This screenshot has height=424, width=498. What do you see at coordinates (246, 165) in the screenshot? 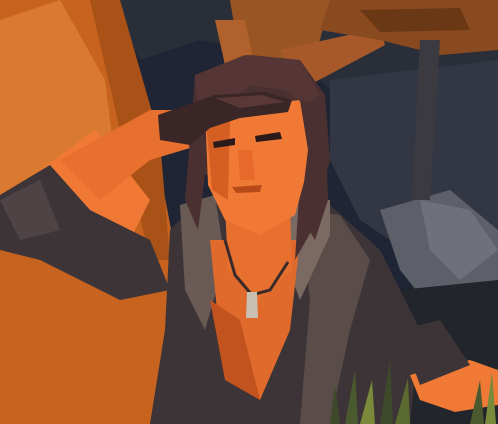
I see `nose` at bounding box center [246, 165].